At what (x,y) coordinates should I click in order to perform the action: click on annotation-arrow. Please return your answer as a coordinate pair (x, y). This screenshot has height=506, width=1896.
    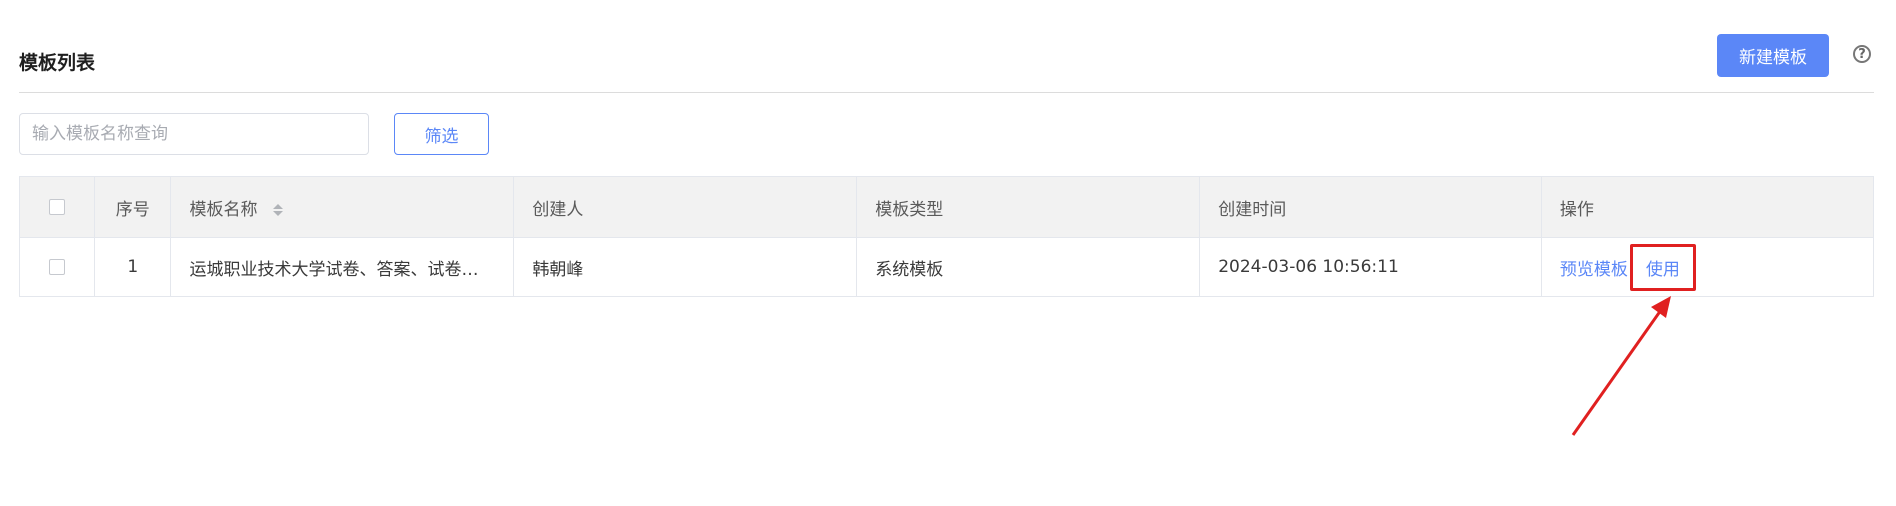
    Looking at the image, I should click on (1621, 366).